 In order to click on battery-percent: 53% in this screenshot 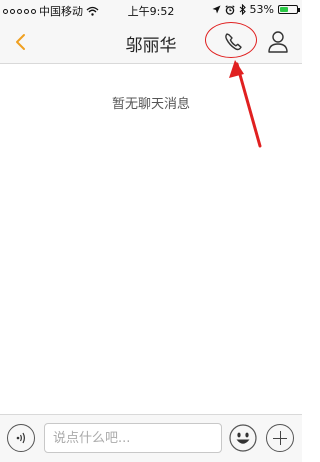, I will do `click(261, 9)`.